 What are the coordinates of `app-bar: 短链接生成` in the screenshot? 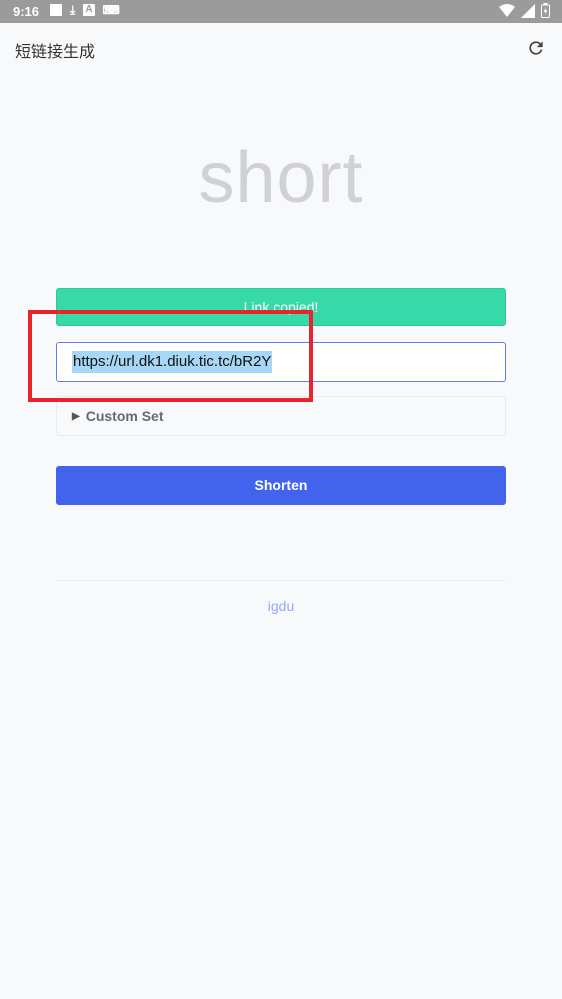 It's located at (281, 49).